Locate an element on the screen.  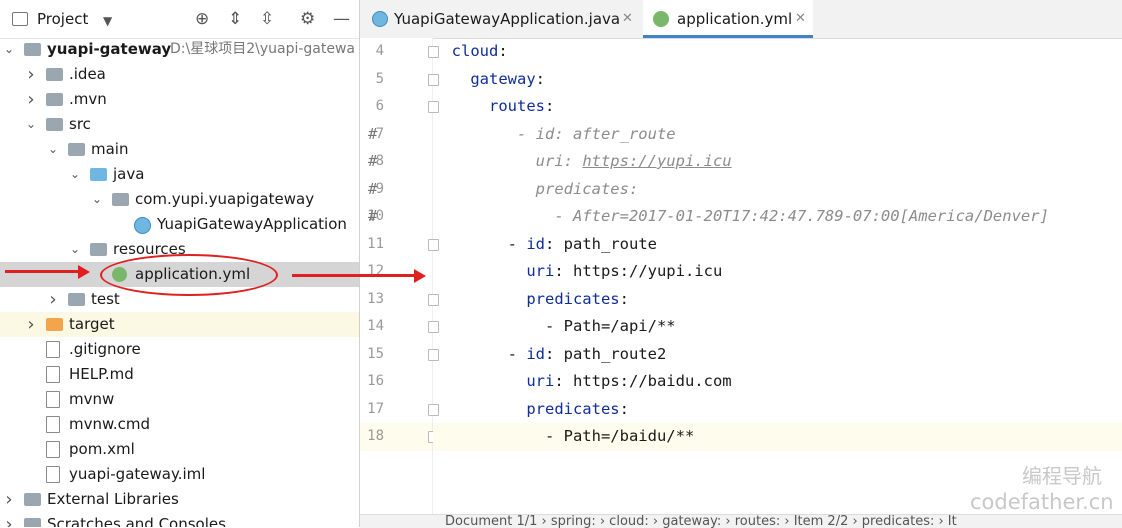
code-token: : https://baidu.com is located at coordinates (643, 381).